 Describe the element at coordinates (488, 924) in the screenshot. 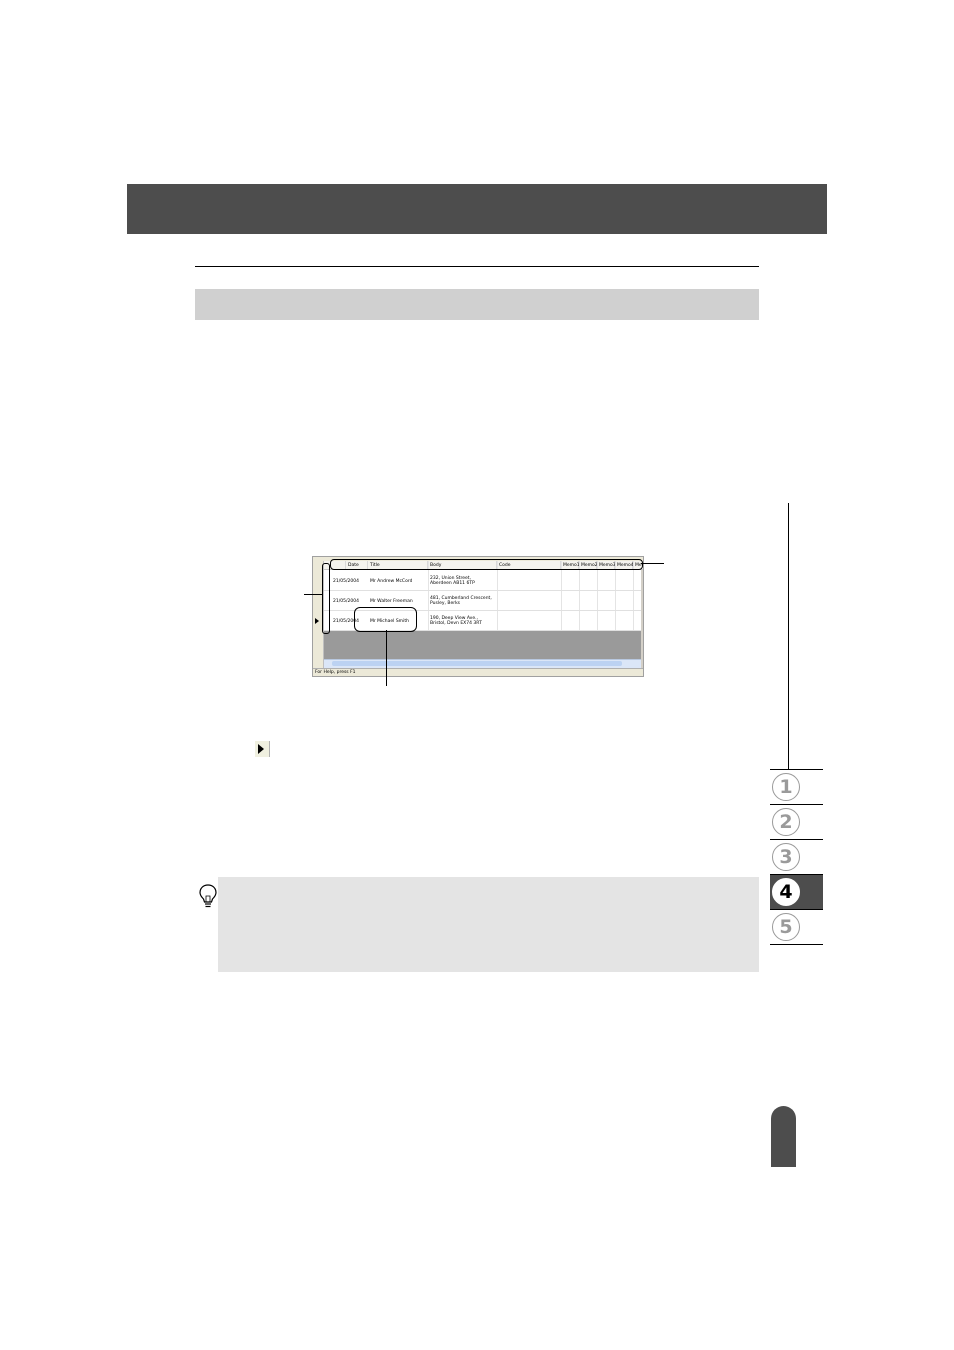

I see `hint-box` at that location.